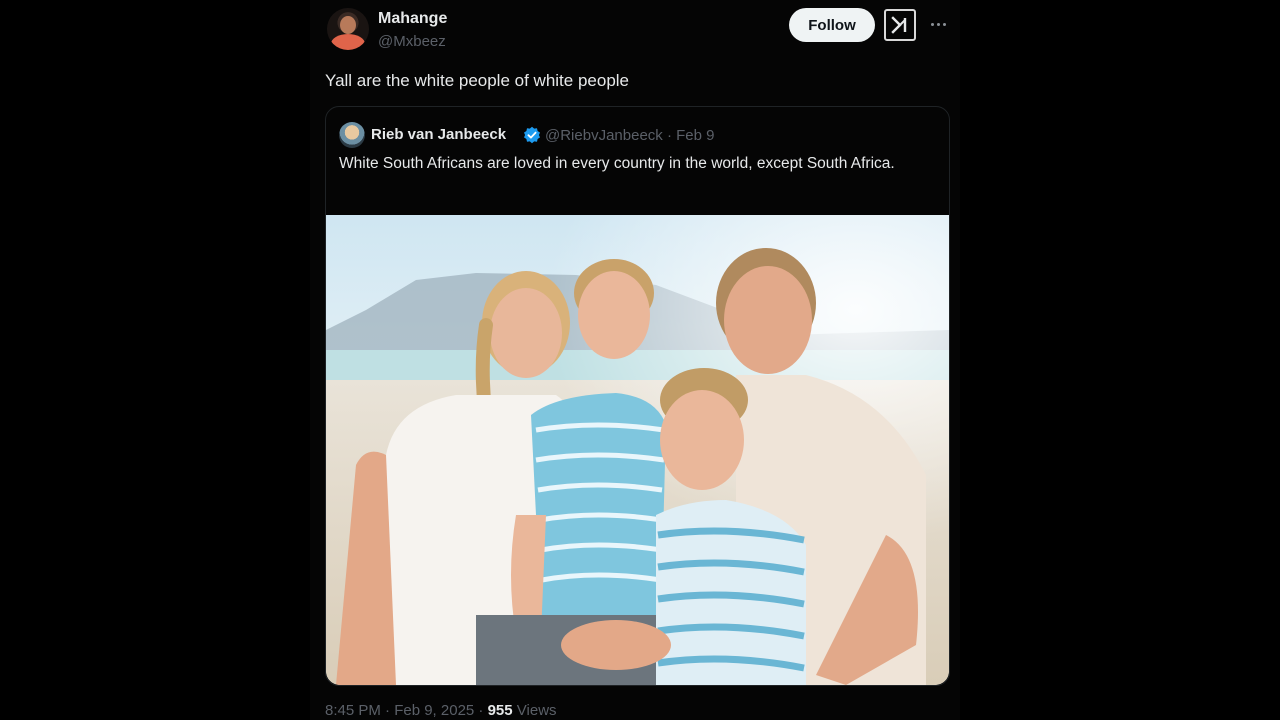  Describe the element at coordinates (932, 24) in the screenshot. I see `more-horizontal-icon` at that location.